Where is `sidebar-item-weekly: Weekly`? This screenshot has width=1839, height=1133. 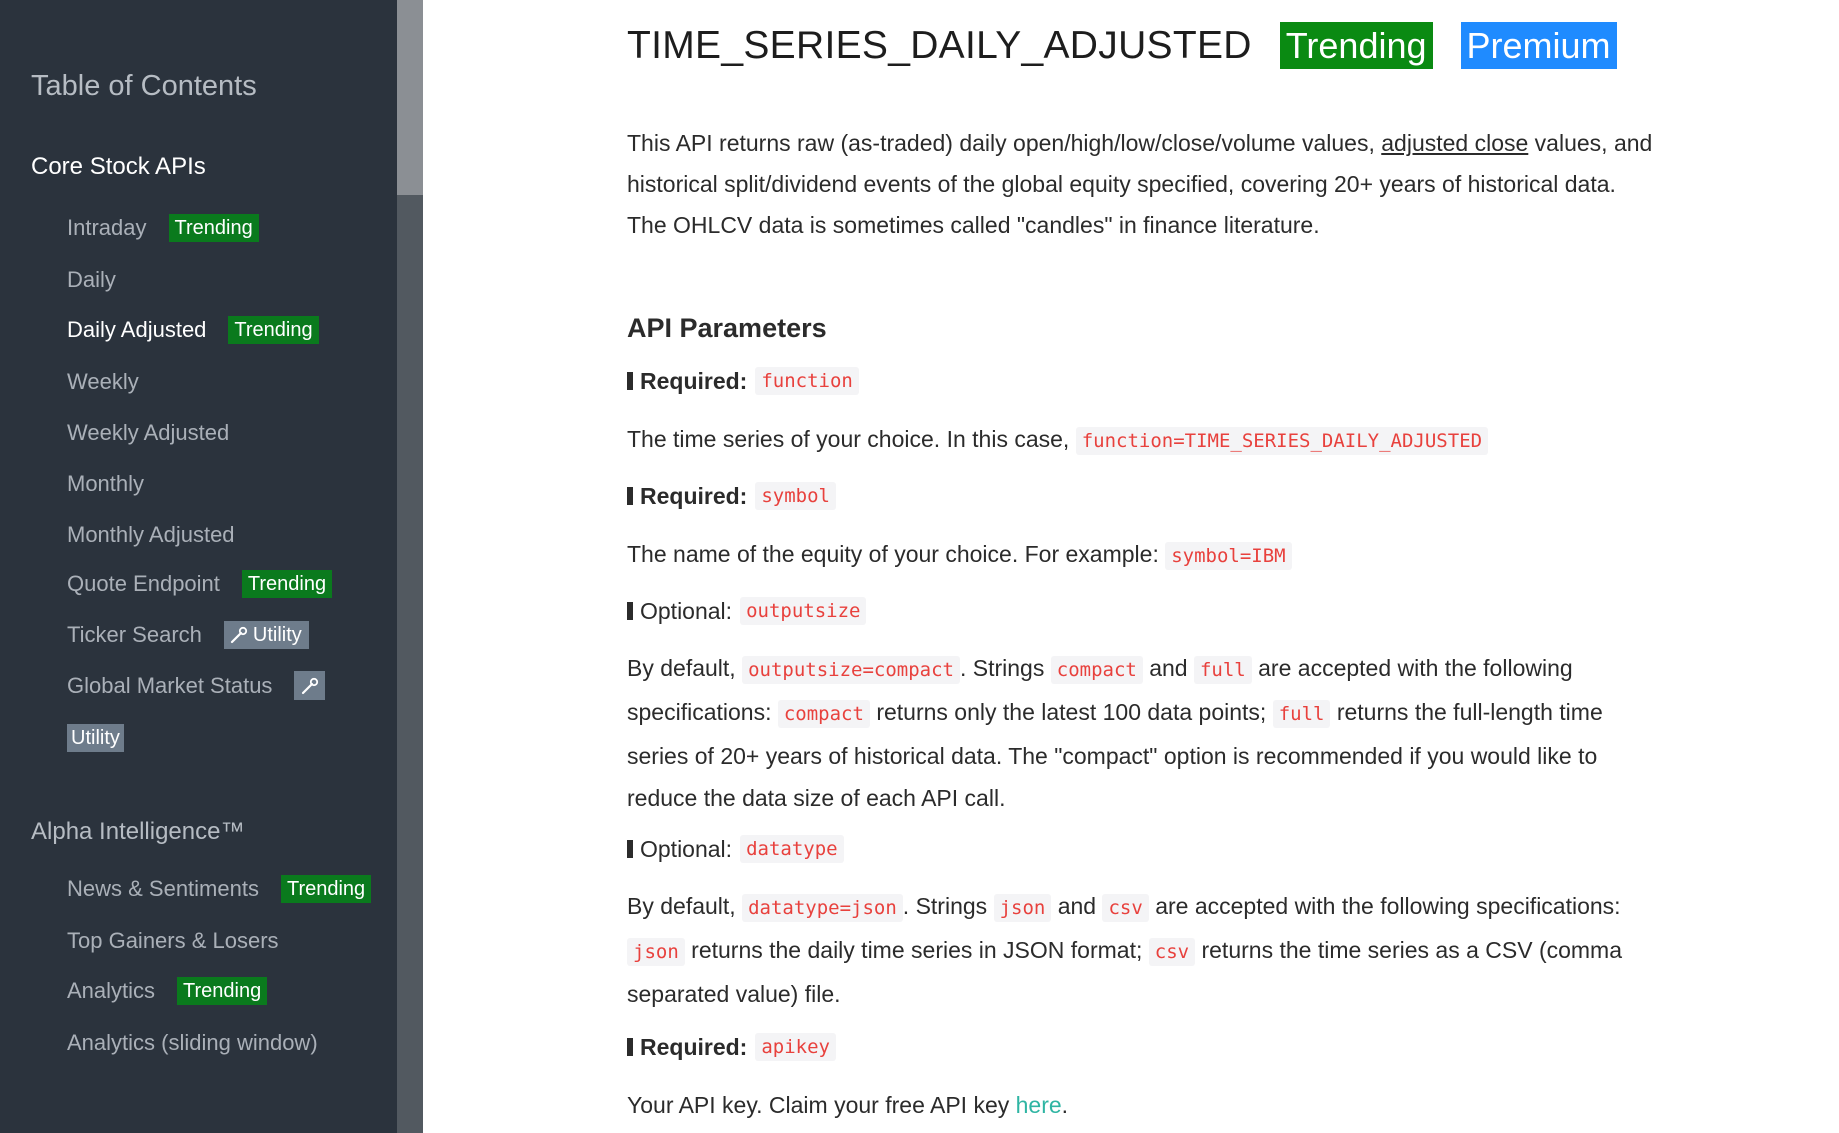
sidebar-item-weekly: Weekly is located at coordinates (103, 382).